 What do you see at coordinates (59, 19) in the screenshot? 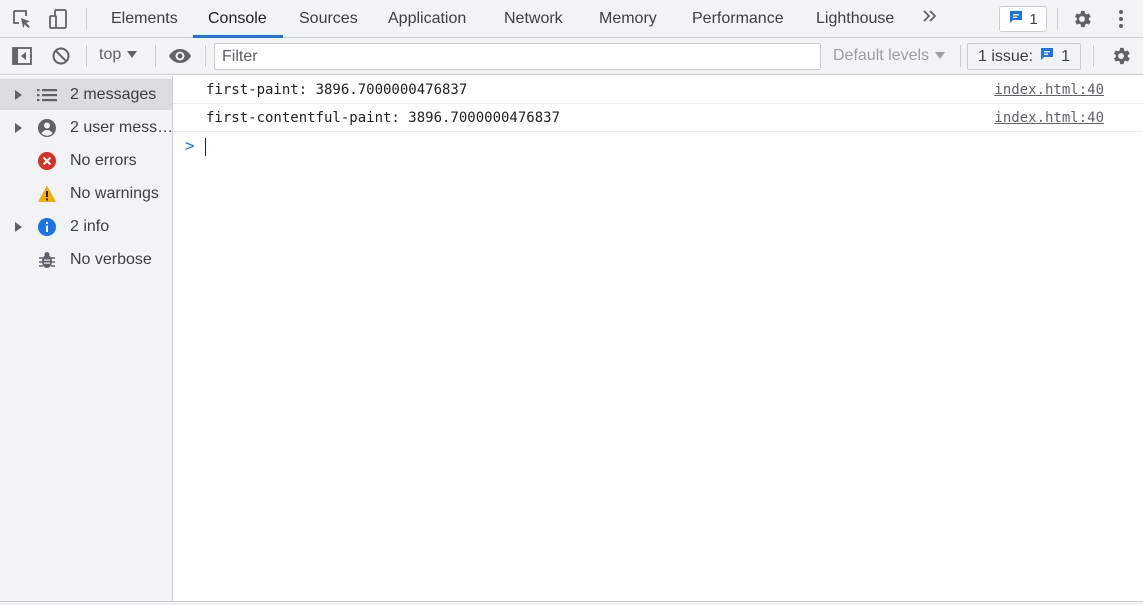
I see `device-toolbar-icon` at bounding box center [59, 19].